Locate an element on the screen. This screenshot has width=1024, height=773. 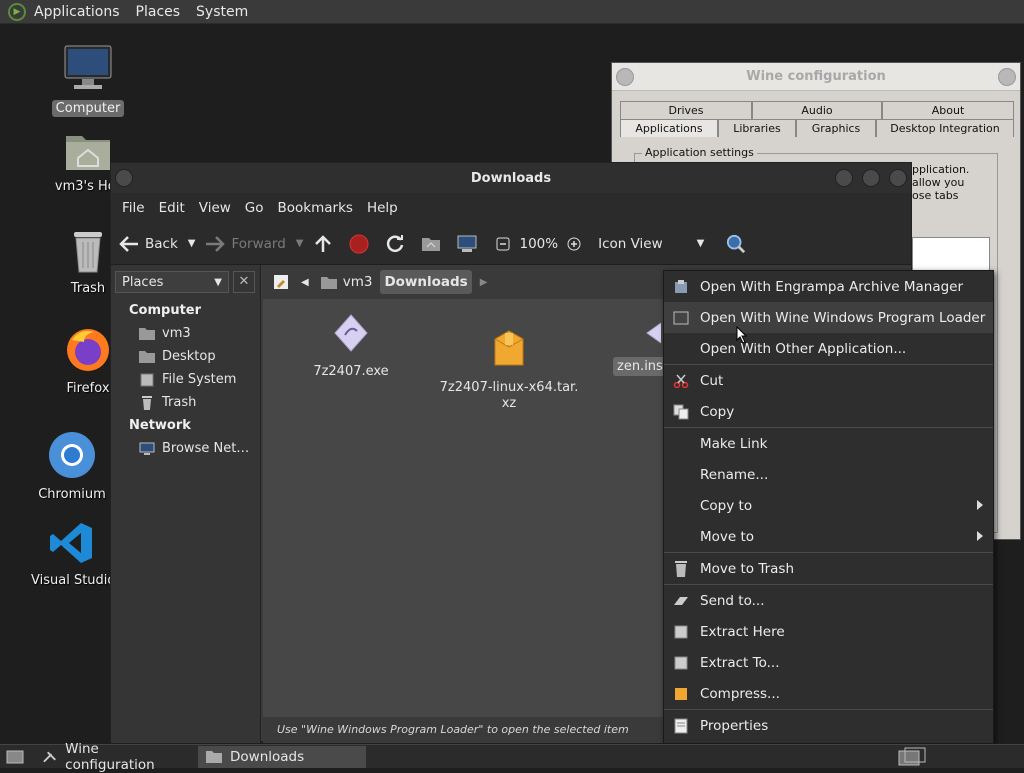
menu-item-move-to-trash: Move to Trash is located at coordinates (828, 568).